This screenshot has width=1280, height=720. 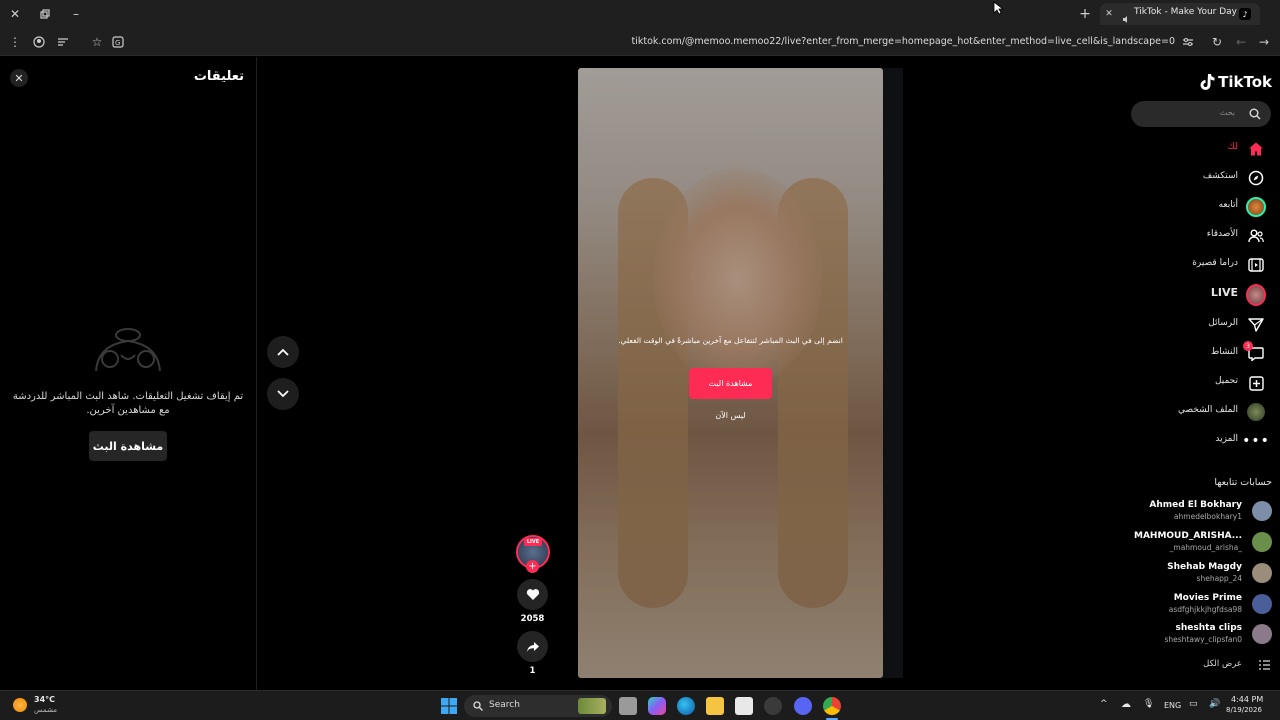 I want to click on tray-overflow-icon: ^, so click(x=1104, y=704).